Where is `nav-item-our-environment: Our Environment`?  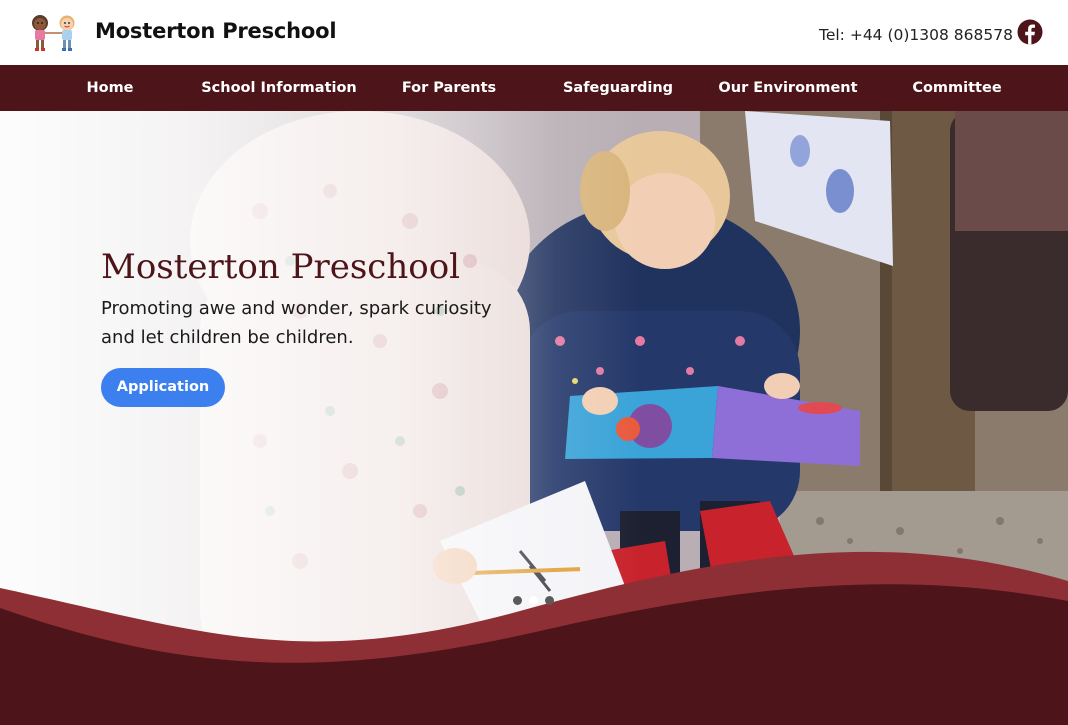 nav-item-our-environment: Our Environment is located at coordinates (788, 88).